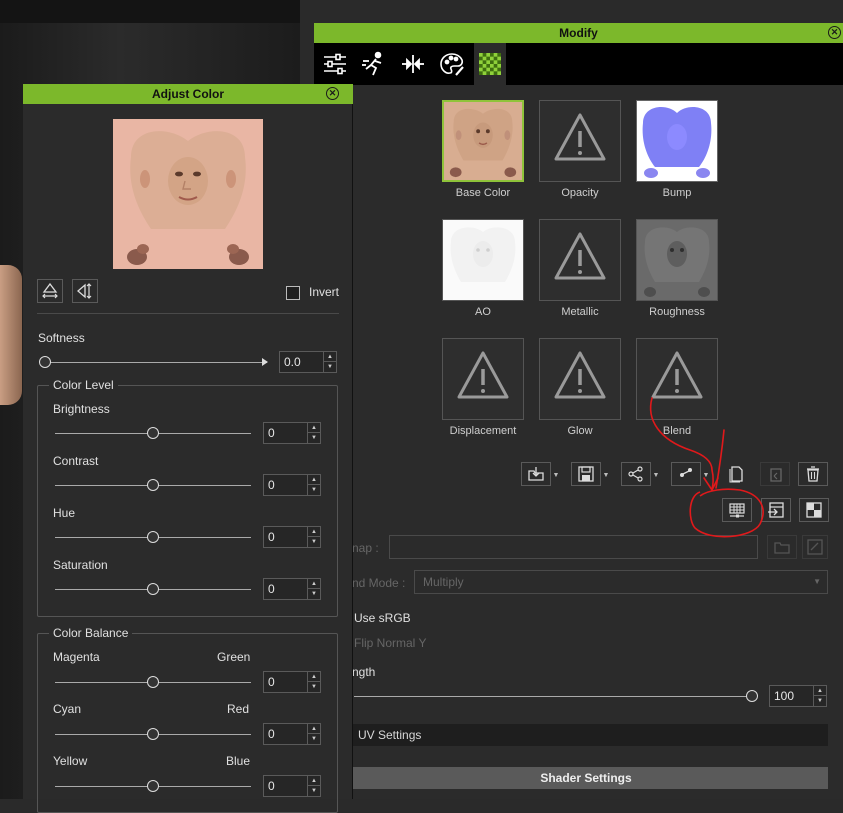 The image size is (843, 813). What do you see at coordinates (621, 582) in the screenshot?
I see `blend-mode-select: Multiply ▼` at bounding box center [621, 582].